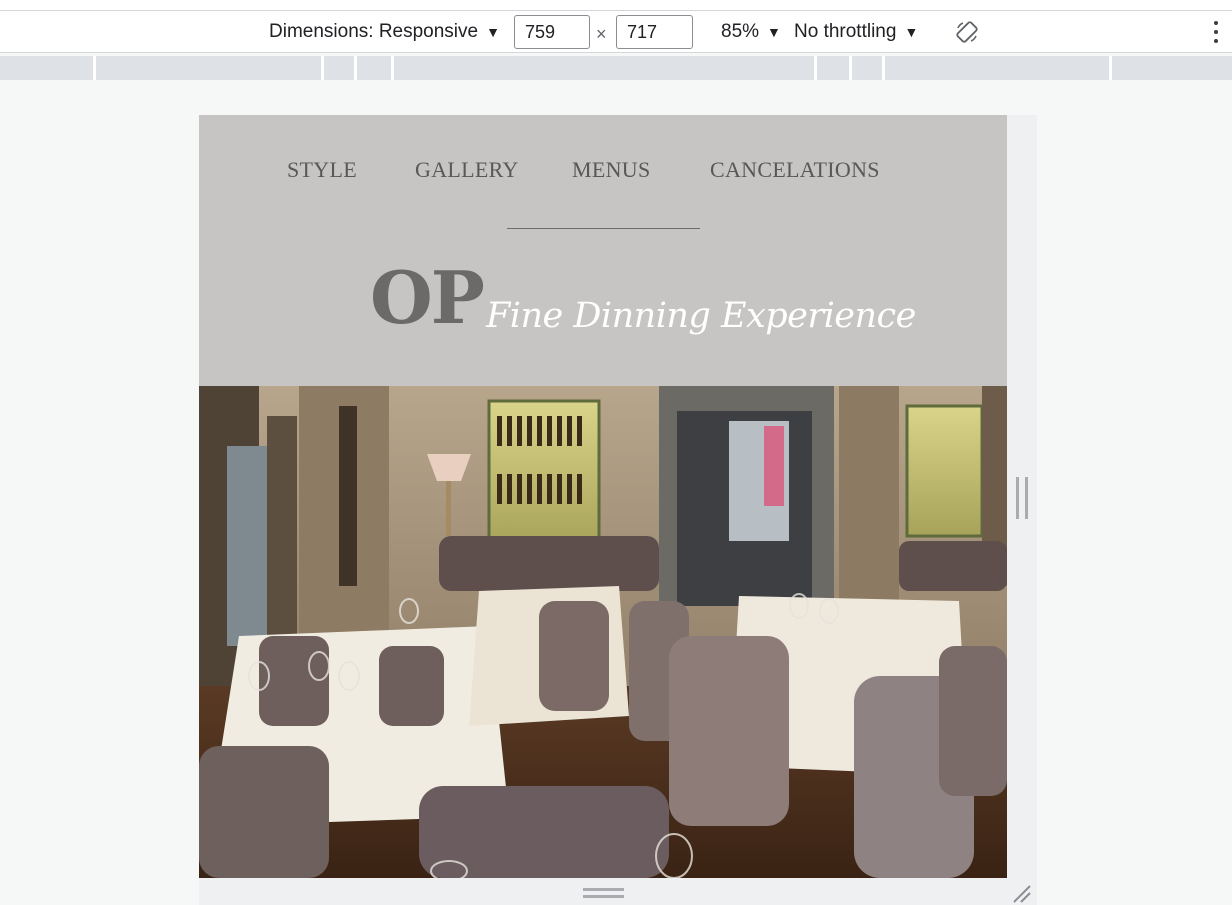 Image resolution: width=1232 pixels, height=905 pixels. What do you see at coordinates (701, 316) in the screenshot?
I see `site-tagline: Fine Dinning Experience` at bounding box center [701, 316].